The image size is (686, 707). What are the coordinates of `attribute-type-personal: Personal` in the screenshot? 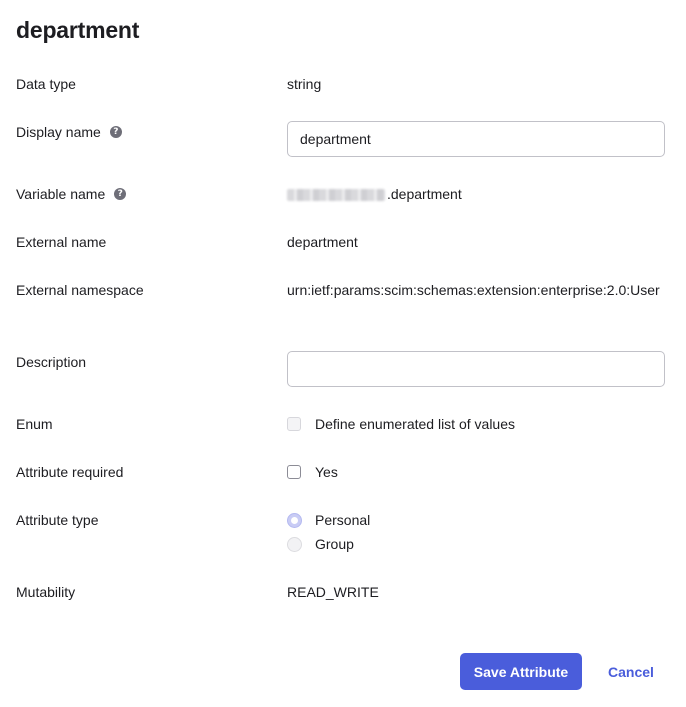 It's located at (328, 520).